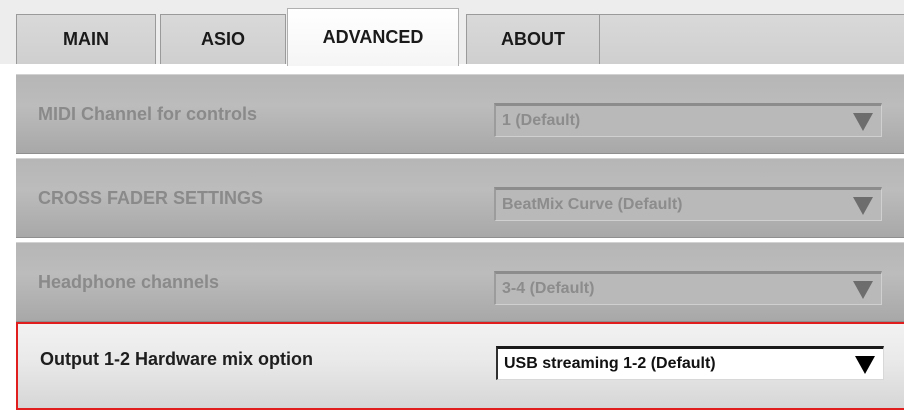 This screenshot has height=413, width=904. What do you see at coordinates (592, 204) in the screenshot?
I see `select-value: BeatMix Curve (Default)` at bounding box center [592, 204].